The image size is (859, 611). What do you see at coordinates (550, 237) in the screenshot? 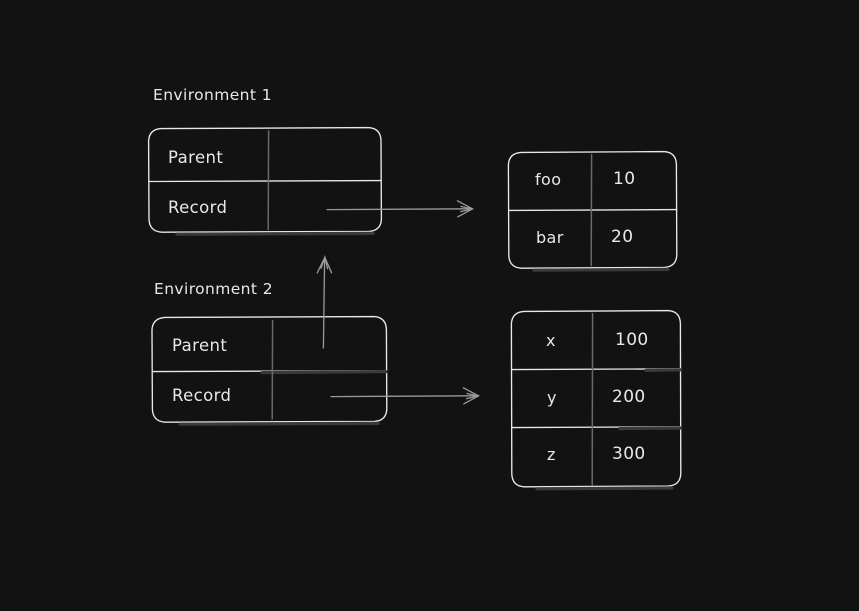
I see `record-table-1-key-bar: bar` at bounding box center [550, 237].